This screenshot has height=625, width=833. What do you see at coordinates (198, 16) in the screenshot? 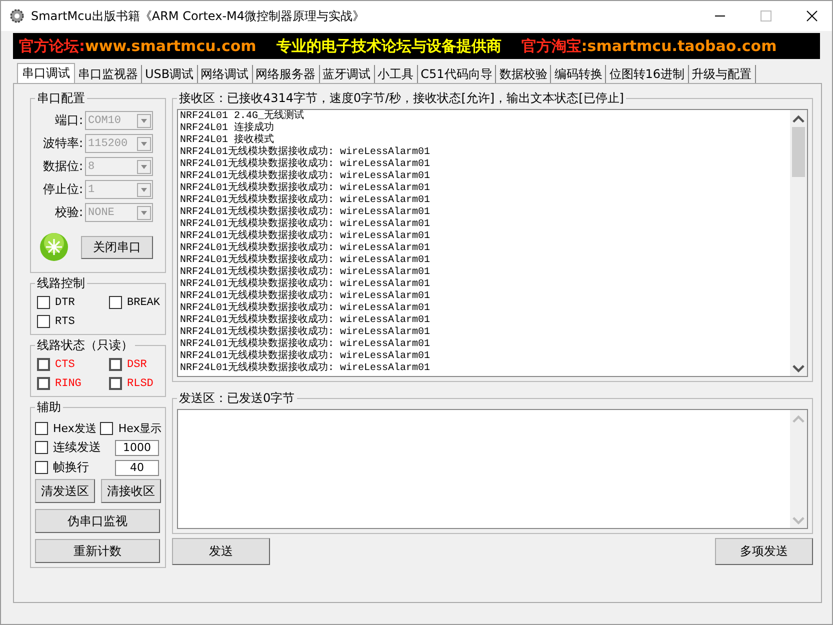
I see `window-title: SmartMcu出版书籍《ARM Cortex-M4微控制器原理与实战》` at bounding box center [198, 16].